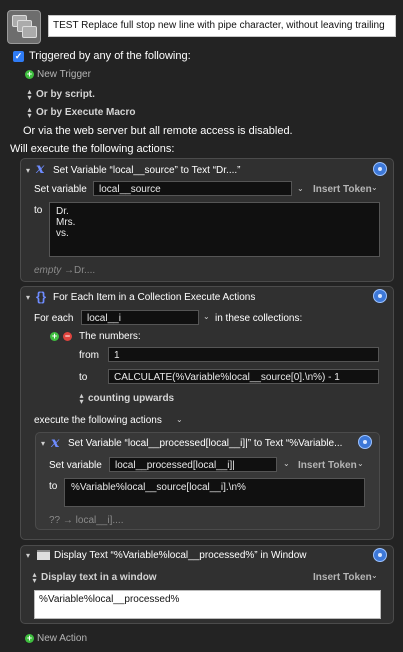 This screenshot has height=652, width=403. Describe the element at coordinates (98, 420) in the screenshot. I see `execute-label: execute the following actions` at that location.